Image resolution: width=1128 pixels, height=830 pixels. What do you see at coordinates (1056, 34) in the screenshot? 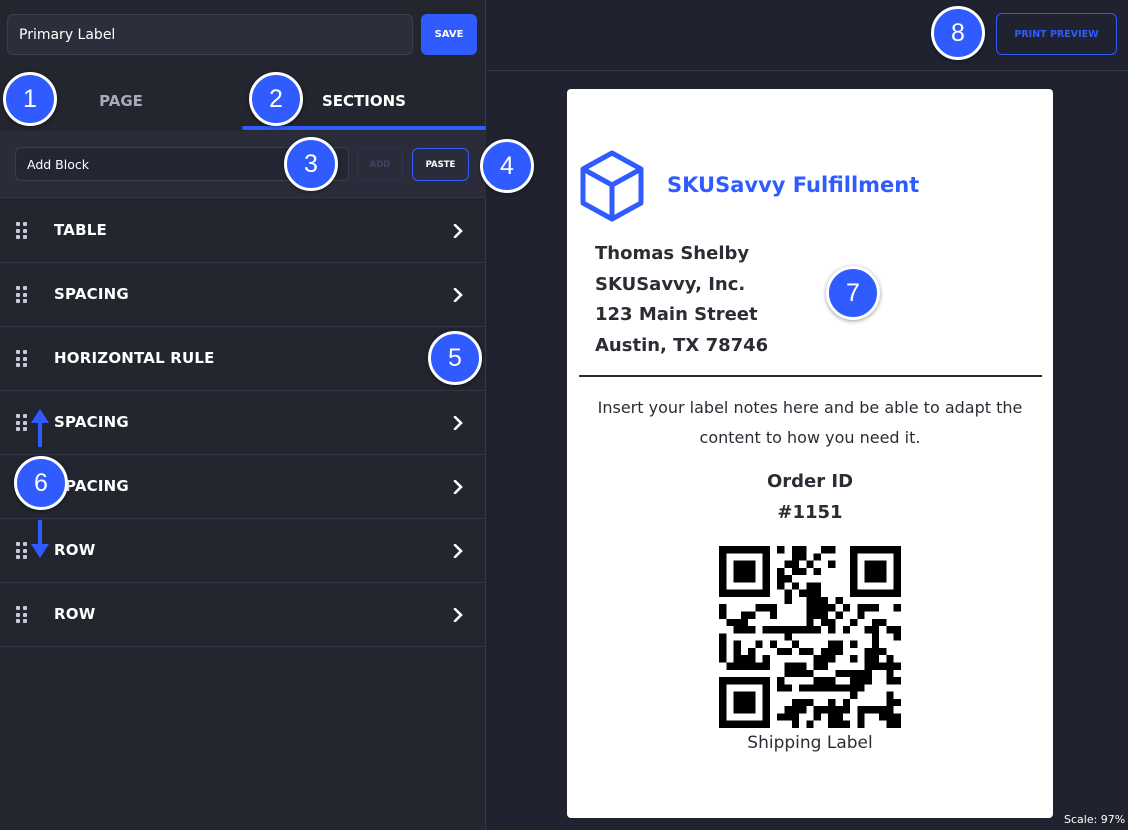
I see `print-preview-button: PRINT PREVIEW` at bounding box center [1056, 34].